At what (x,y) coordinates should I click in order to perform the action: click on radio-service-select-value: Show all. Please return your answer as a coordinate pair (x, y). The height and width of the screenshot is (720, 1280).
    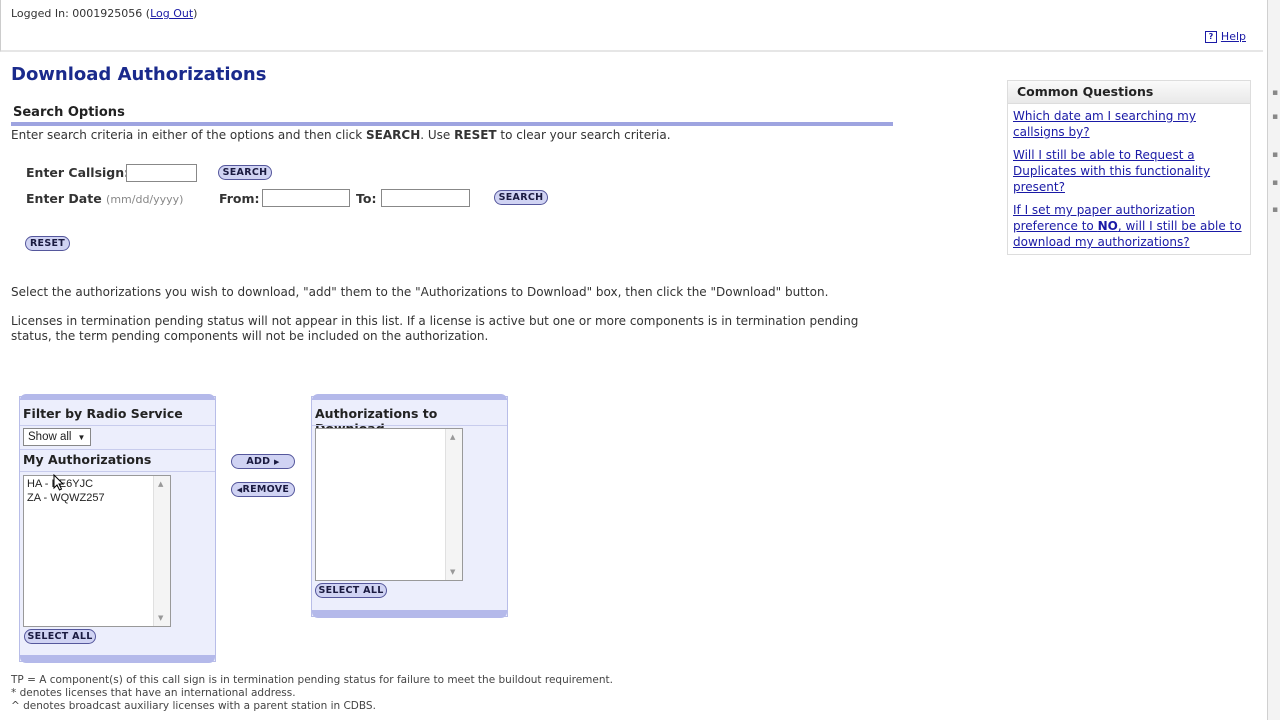
    Looking at the image, I should click on (50, 437).